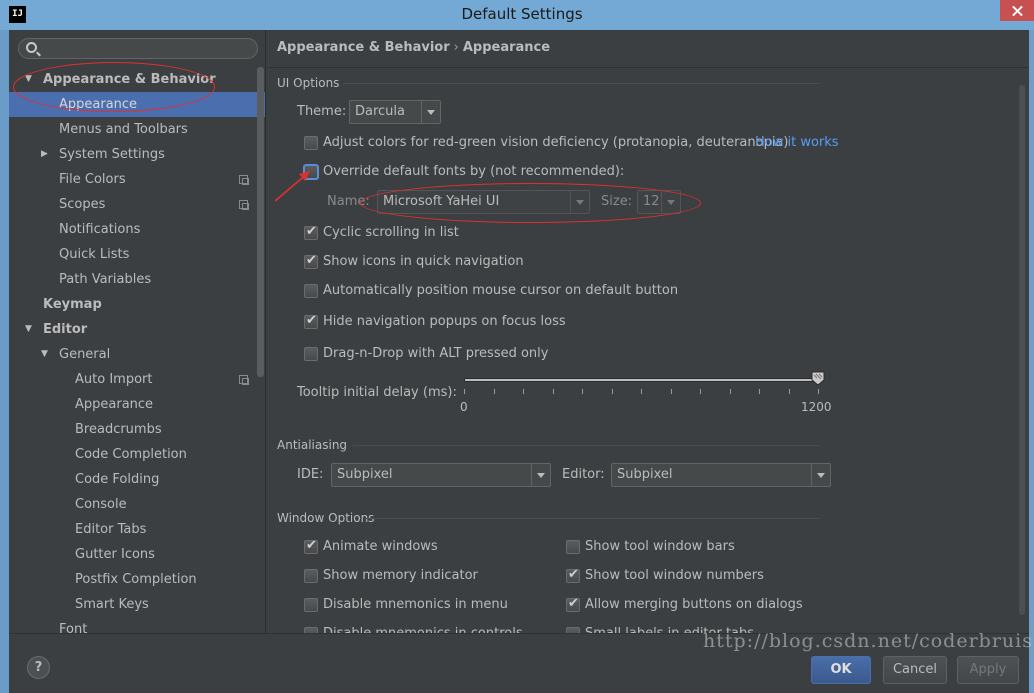  Describe the element at coordinates (311, 546) in the screenshot. I see `animate-windows-checkbox` at that location.